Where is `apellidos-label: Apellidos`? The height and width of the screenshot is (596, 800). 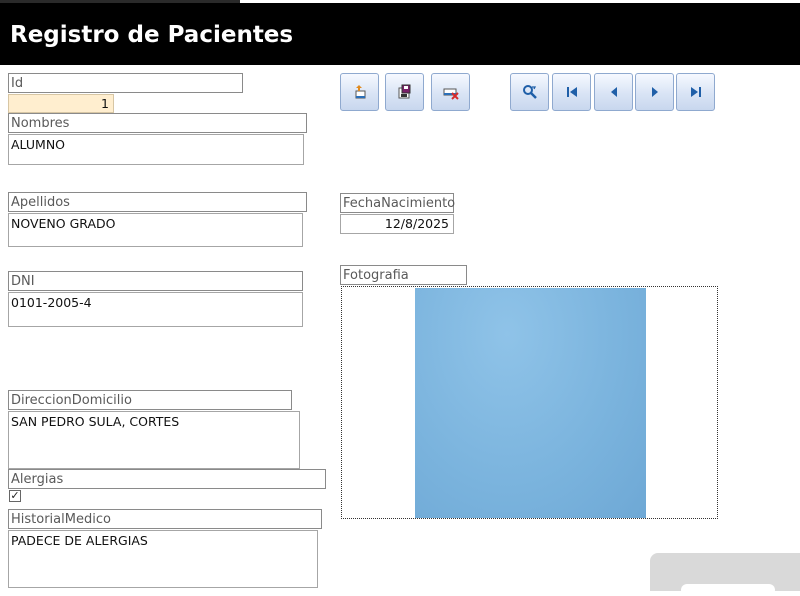 apellidos-label: Apellidos is located at coordinates (157, 202).